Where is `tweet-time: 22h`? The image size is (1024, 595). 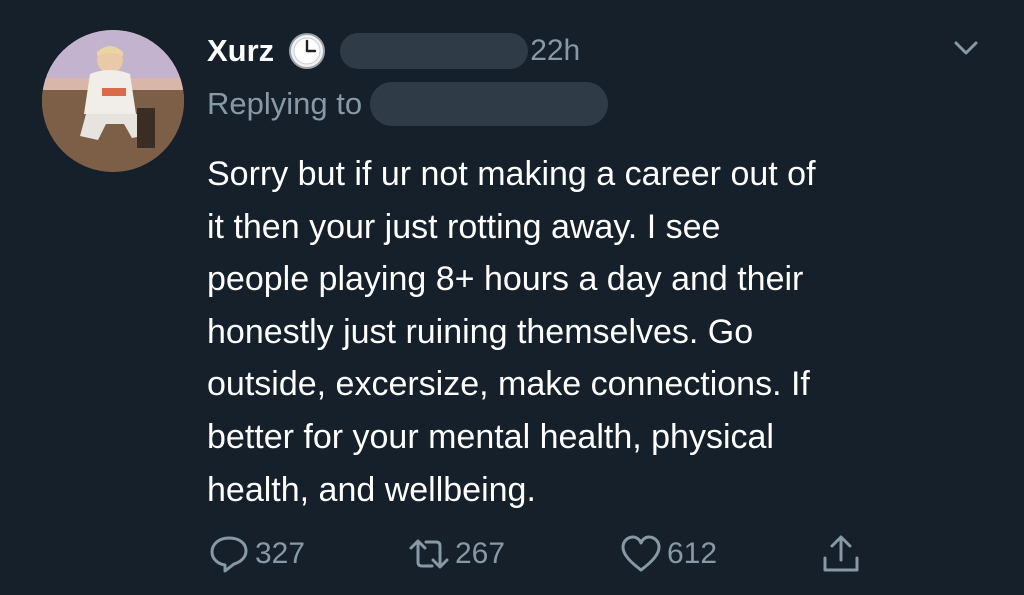 tweet-time: 22h is located at coordinates (555, 51).